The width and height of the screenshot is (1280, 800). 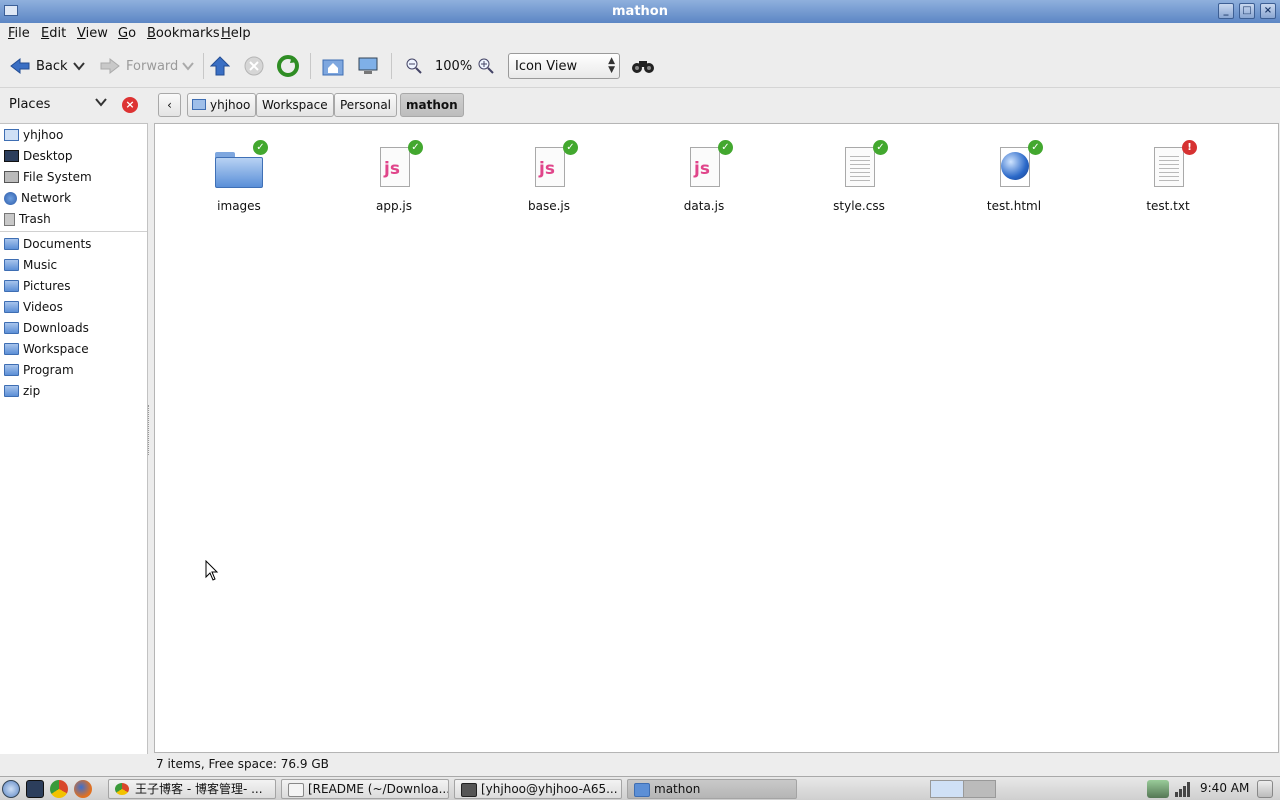 I want to click on menu-bookmarks: Bookmarks, so click(x=183, y=33).